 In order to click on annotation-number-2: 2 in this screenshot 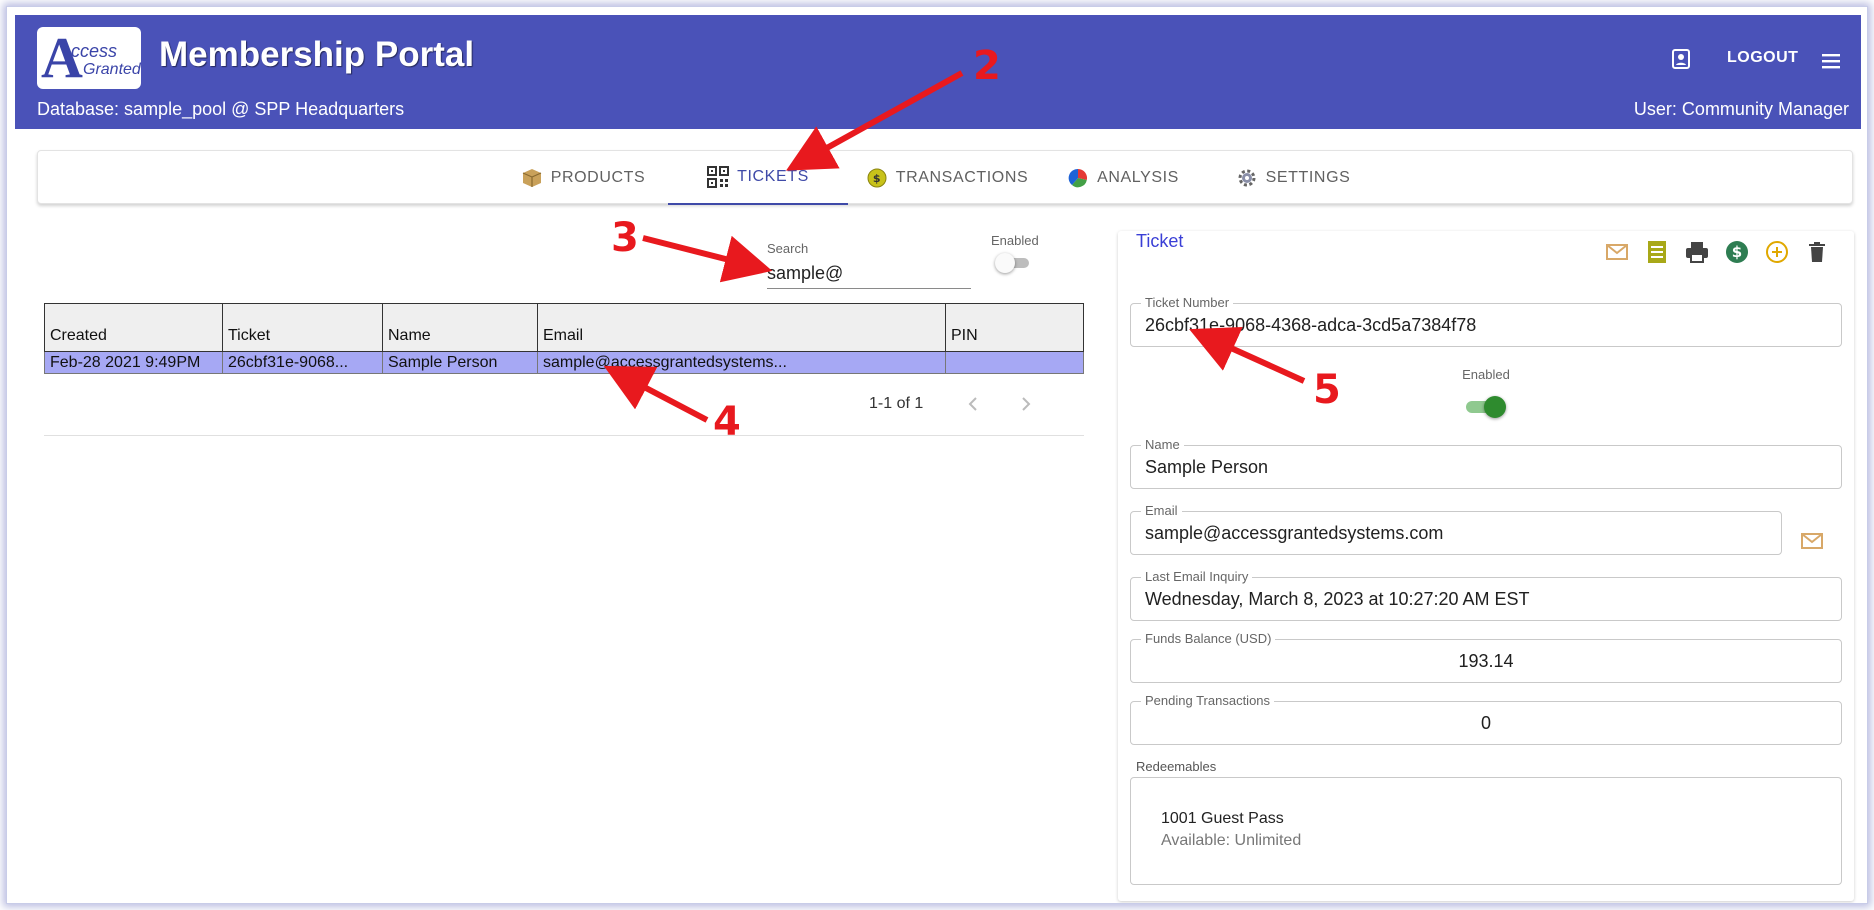, I will do `click(987, 66)`.